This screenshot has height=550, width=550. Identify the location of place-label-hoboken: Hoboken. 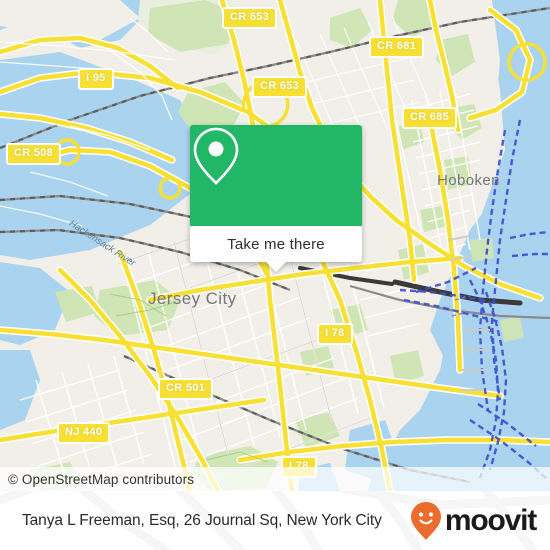
(468, 180).